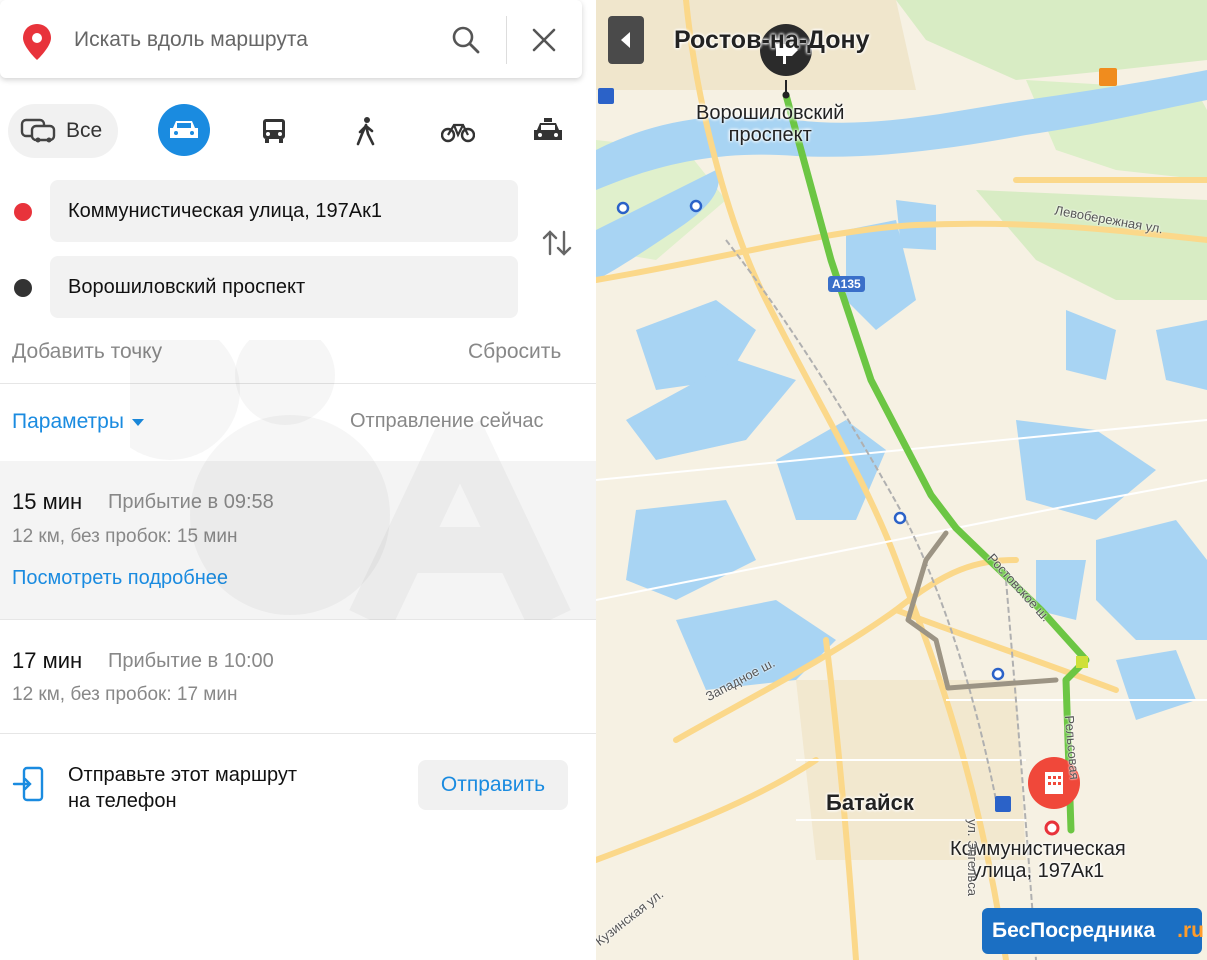 This screenshot has width=1207, height=960. I want to click on road-number-badge: А135, so click(846, 284).